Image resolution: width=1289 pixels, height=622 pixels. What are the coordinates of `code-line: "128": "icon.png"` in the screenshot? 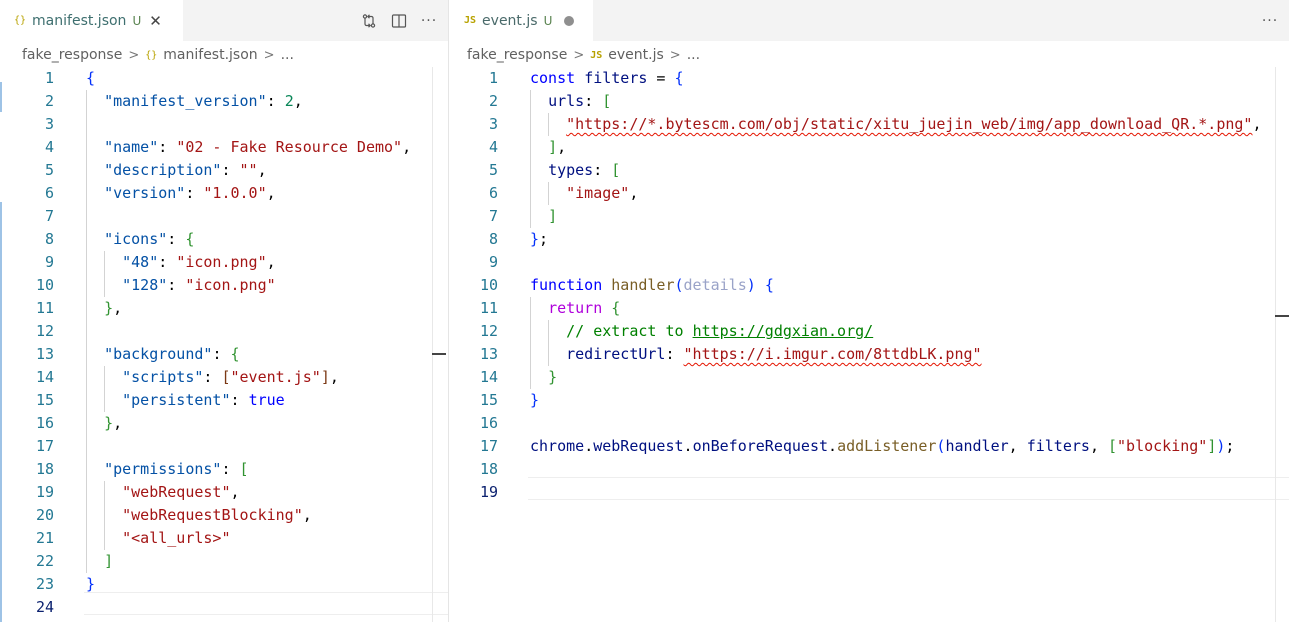 It's located at (199, 285).